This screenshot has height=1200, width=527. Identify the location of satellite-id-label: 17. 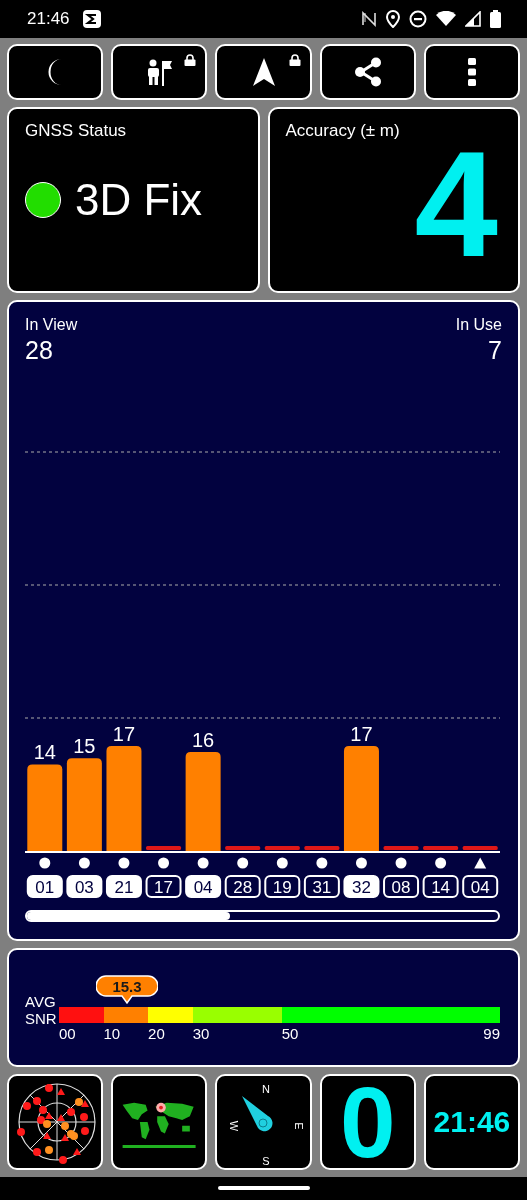
(163, 886).